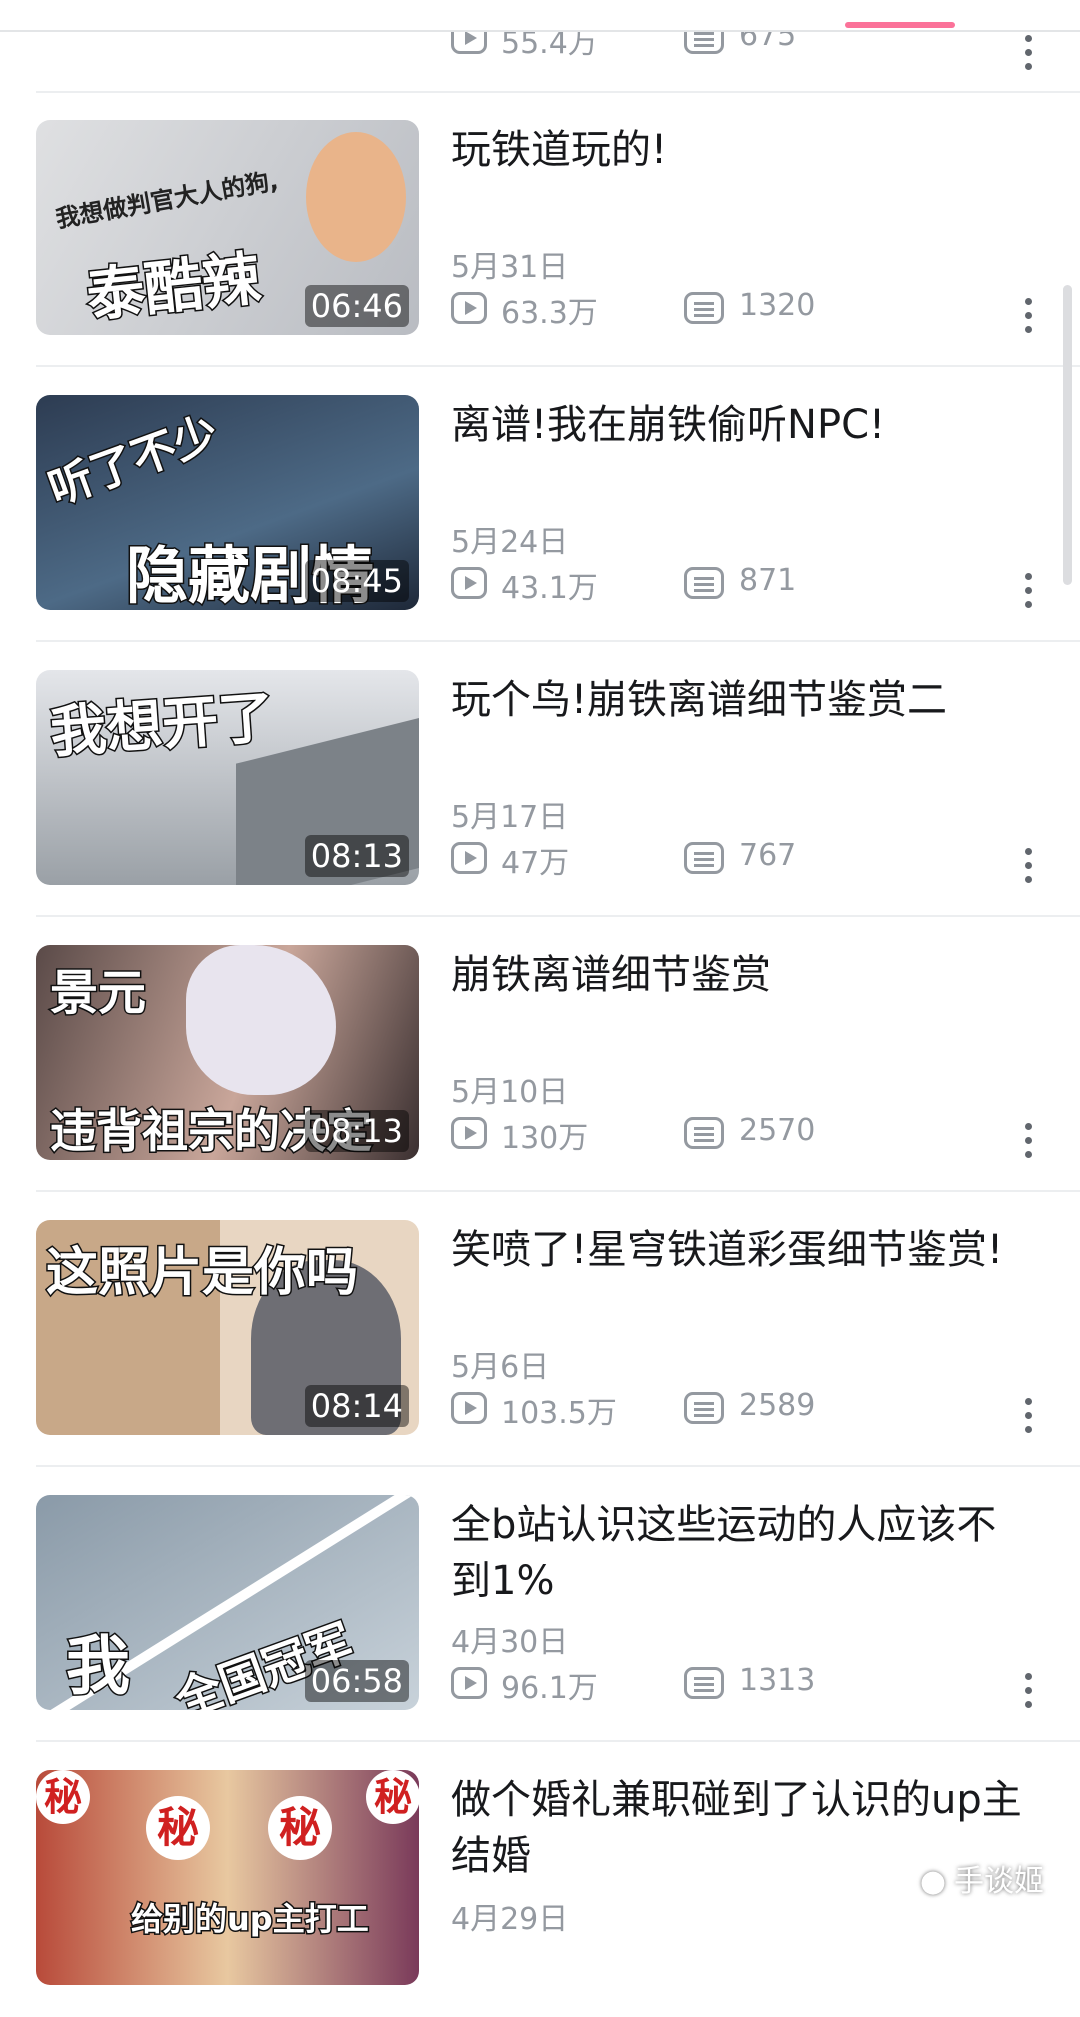 The width and height of the screenshot is (1080, 2017). I want to click on video-title: 离谱!我在崩铁偷听NPC!, so click(741, 425).